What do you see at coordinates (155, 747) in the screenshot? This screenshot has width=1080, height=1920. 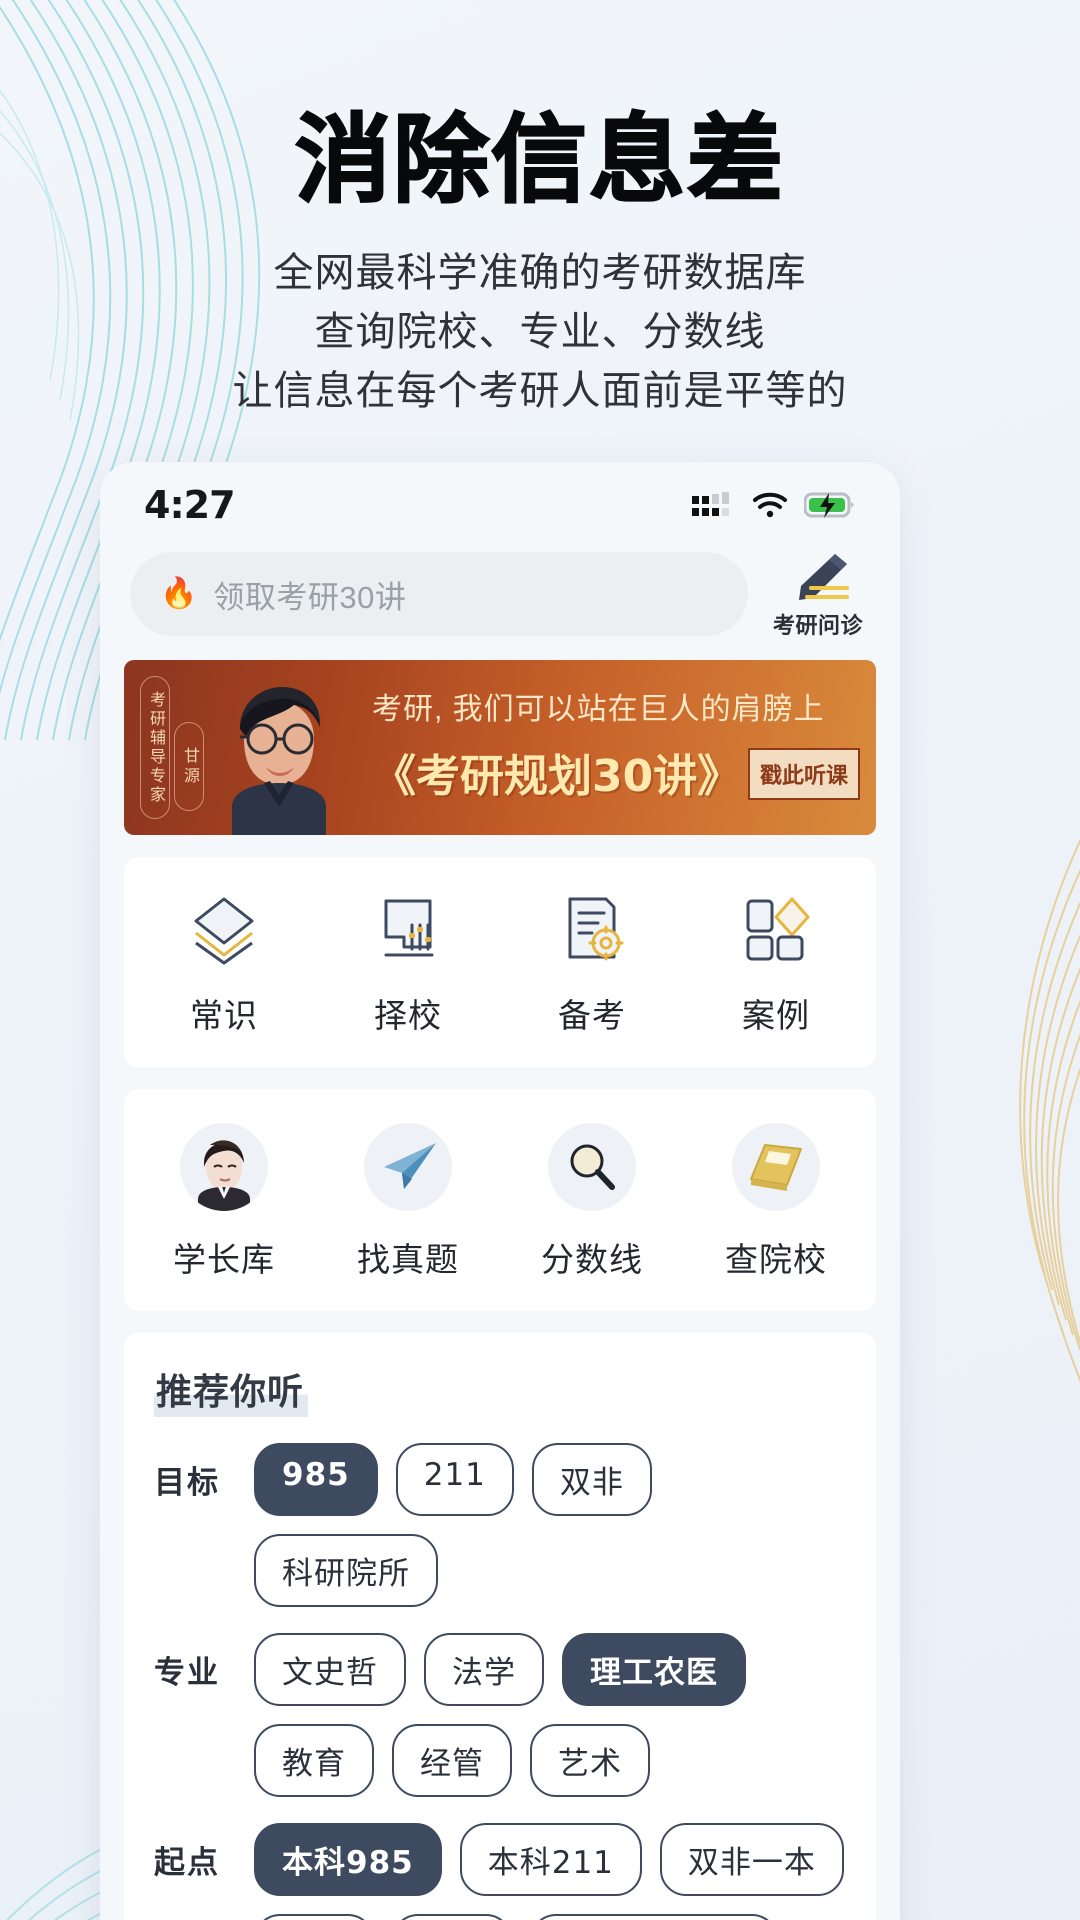 I see `banner-badge-expert: 考研辅导专家` at bounding box center [155, 747].